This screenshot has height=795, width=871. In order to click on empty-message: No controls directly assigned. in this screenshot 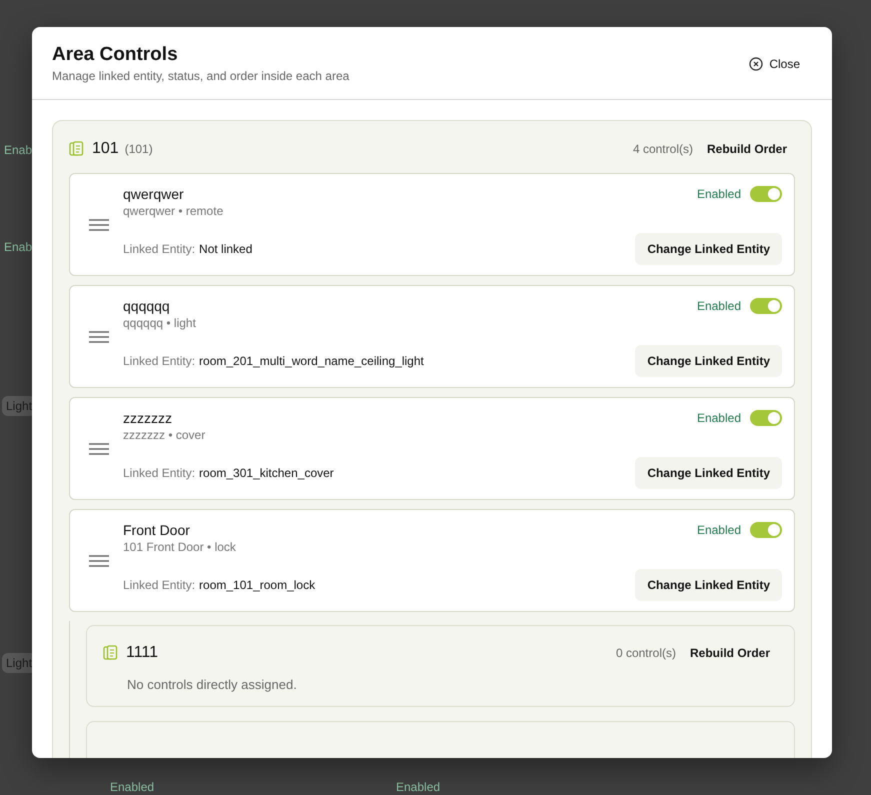, I will do `click(212, 684)`.